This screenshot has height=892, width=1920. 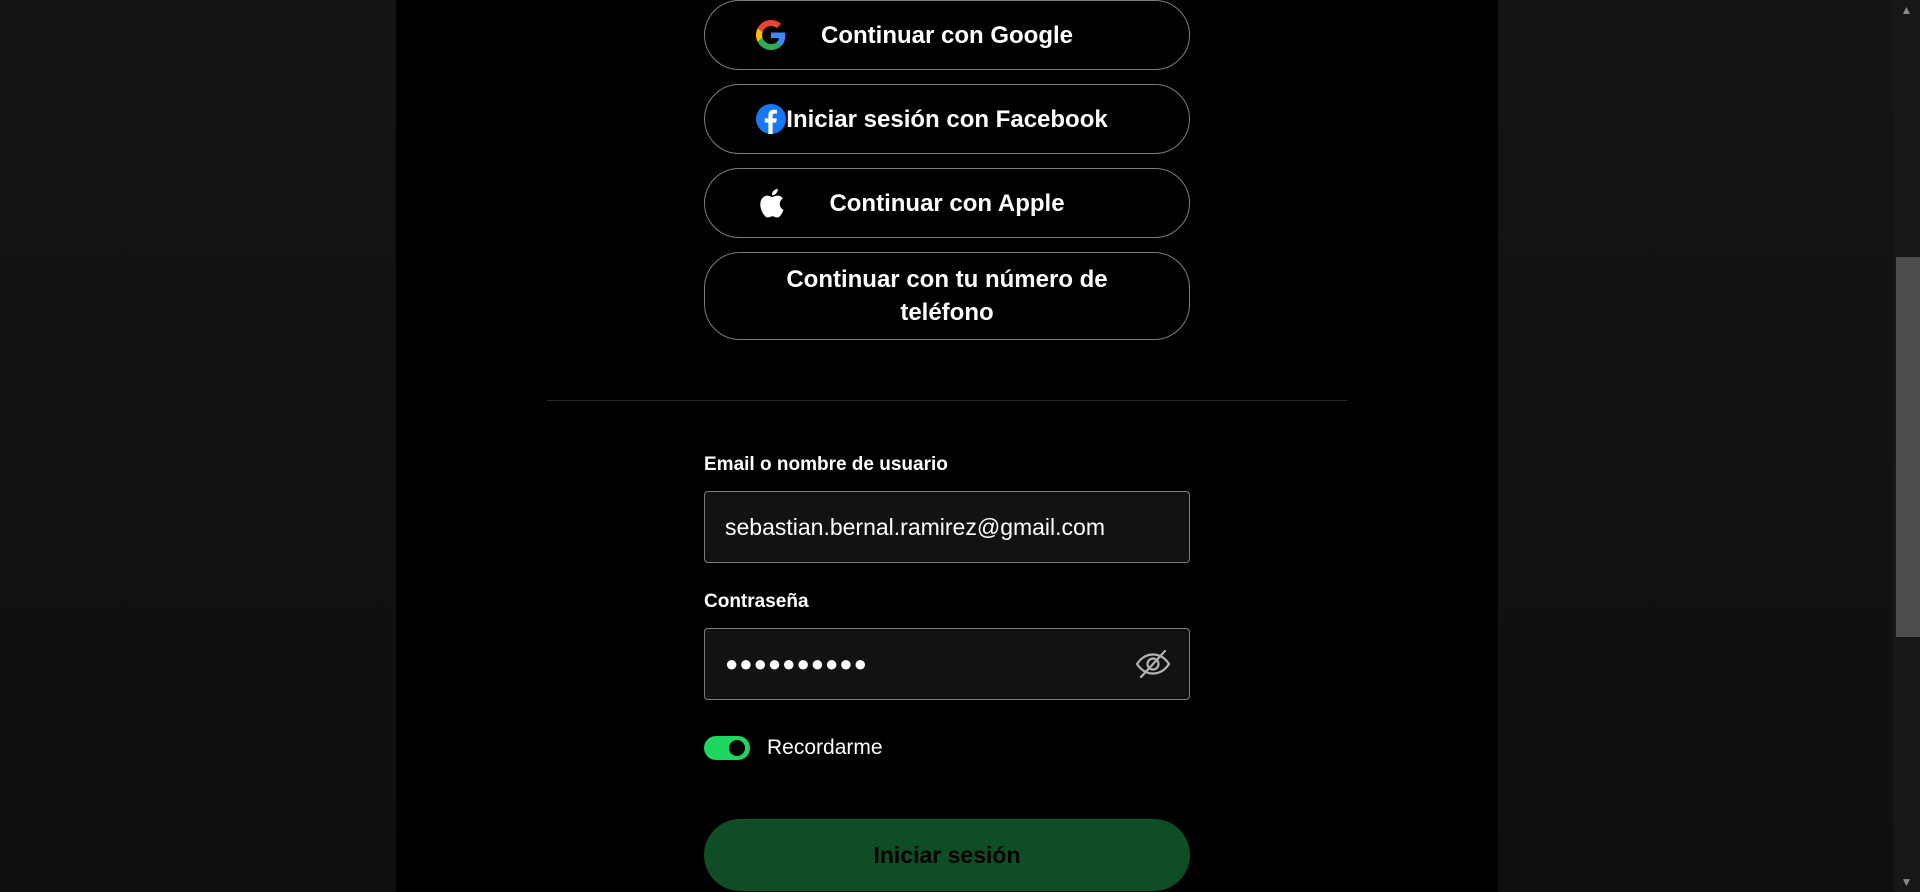 I want to click on toggle-knob, so click(x=737, y=748).